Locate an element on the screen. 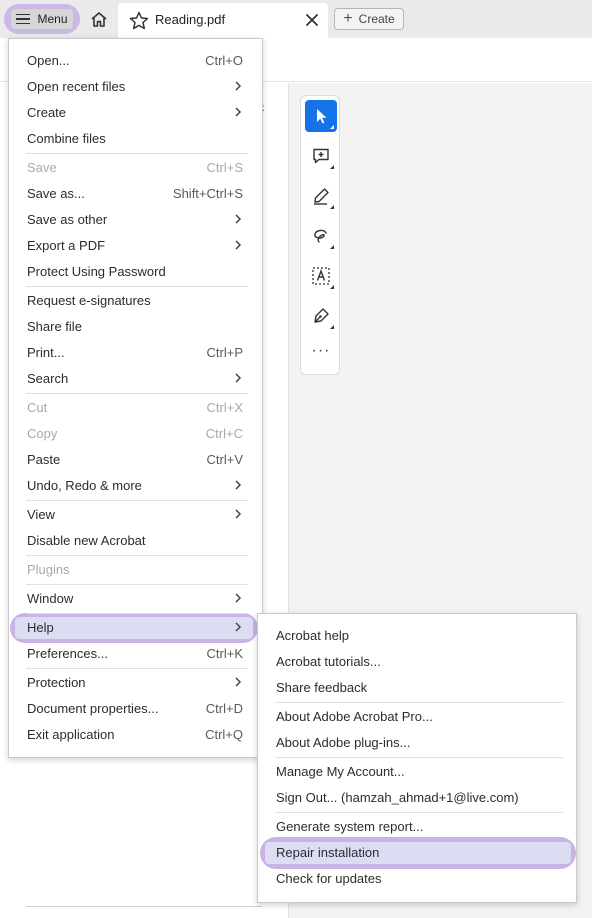  menu-item-open: Open... Ctrl+O is located at coordinates (135, 61).